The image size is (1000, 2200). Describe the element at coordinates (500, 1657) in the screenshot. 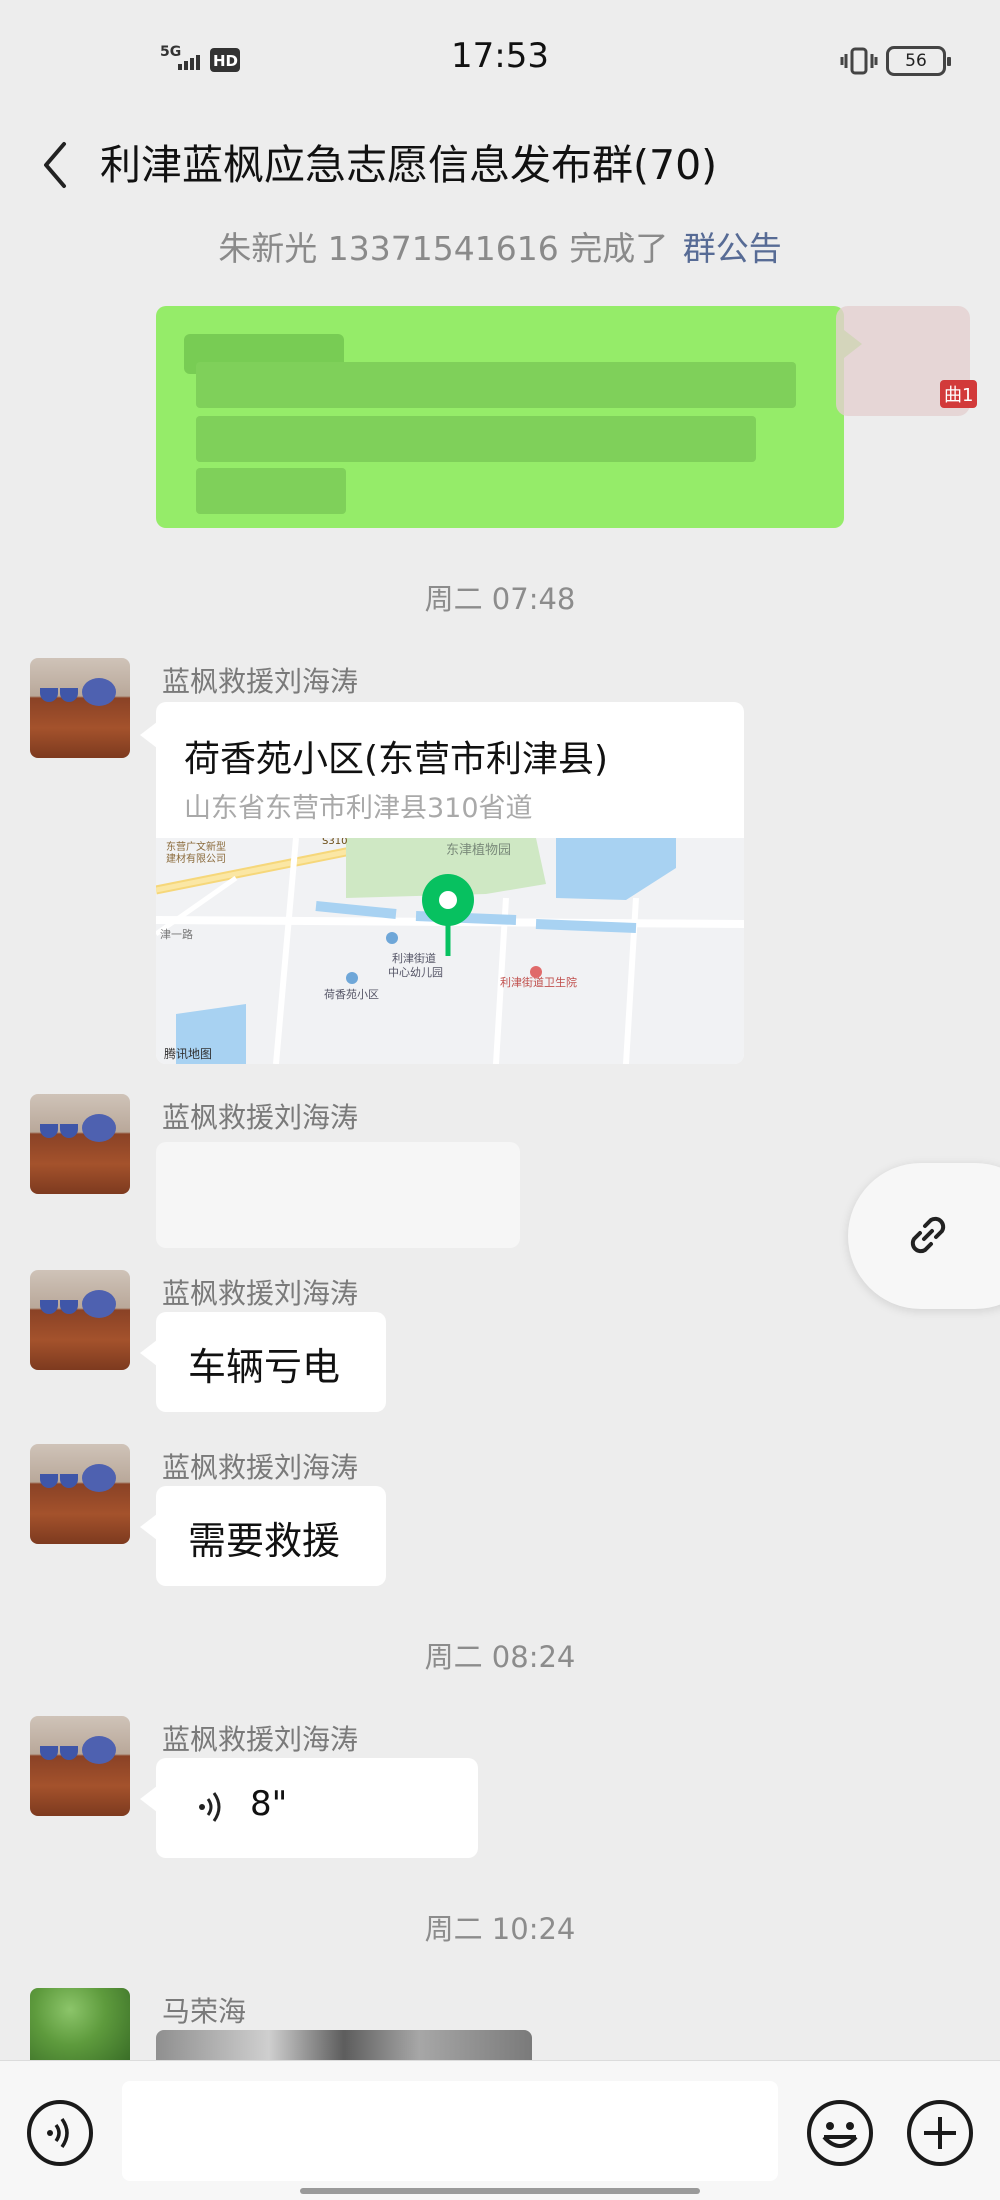

I see `time-separator: 周二 08:24` at that location.